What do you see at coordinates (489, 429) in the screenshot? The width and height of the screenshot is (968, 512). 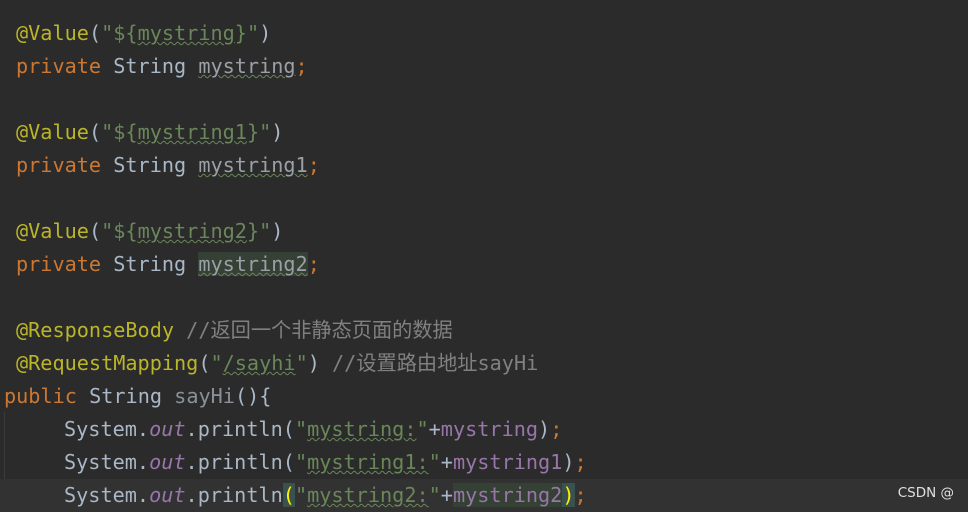 I see `field-ref: mystring` at bounding box center [489, 429].